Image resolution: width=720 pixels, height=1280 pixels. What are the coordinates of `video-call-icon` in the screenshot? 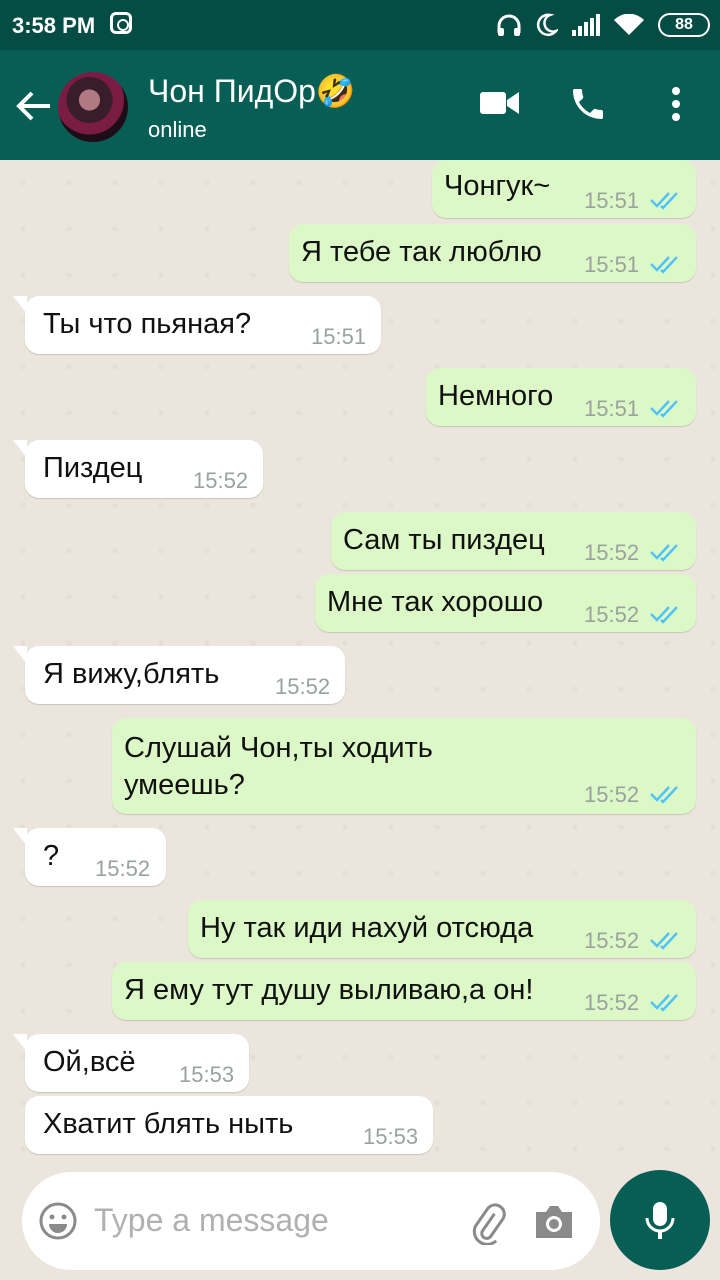 It's located at (500, 103).